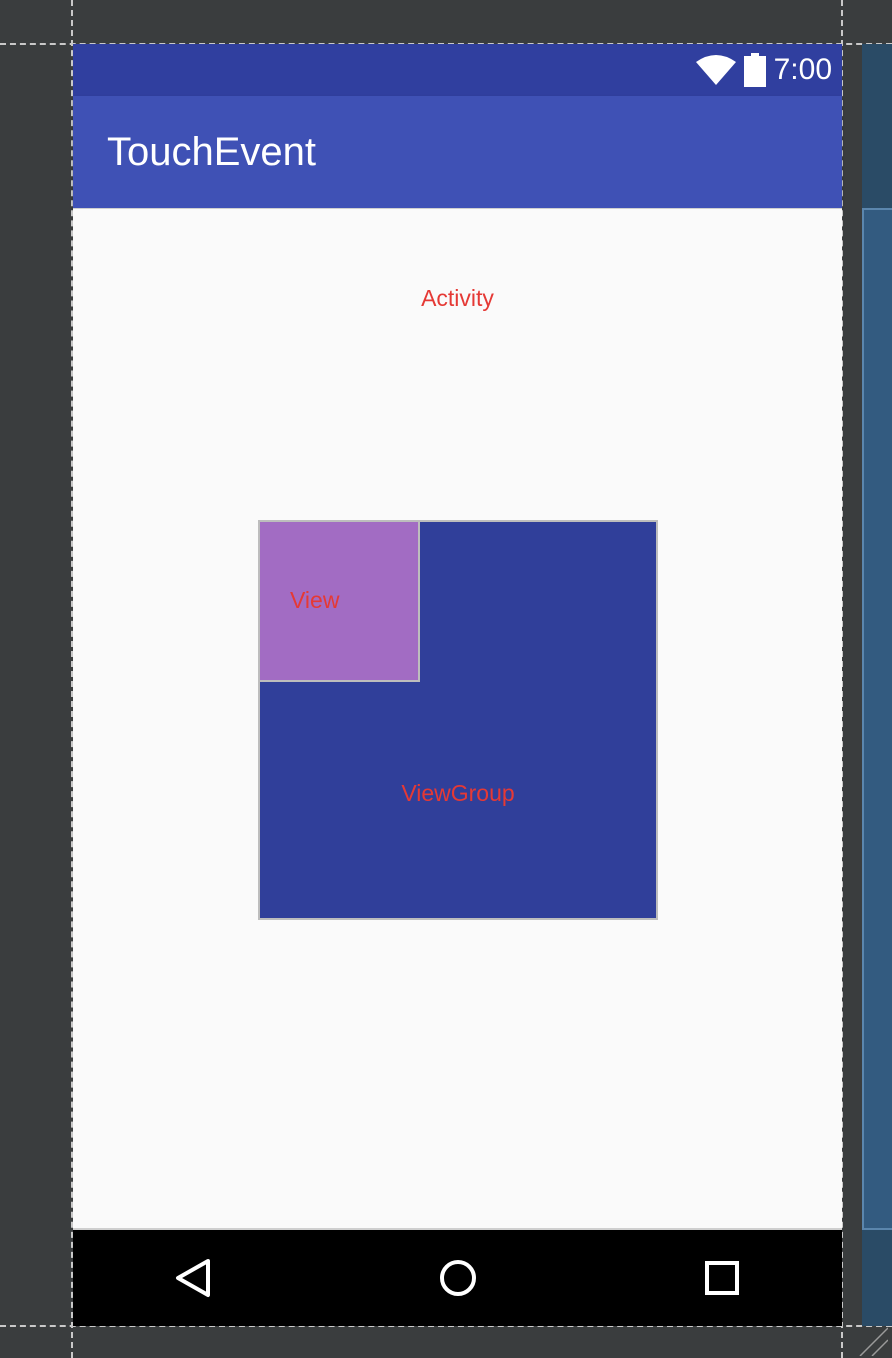 The width and height of the screenshot is (892, 1358). I want to click on app-title: TouchEvent, so click(212, 152).